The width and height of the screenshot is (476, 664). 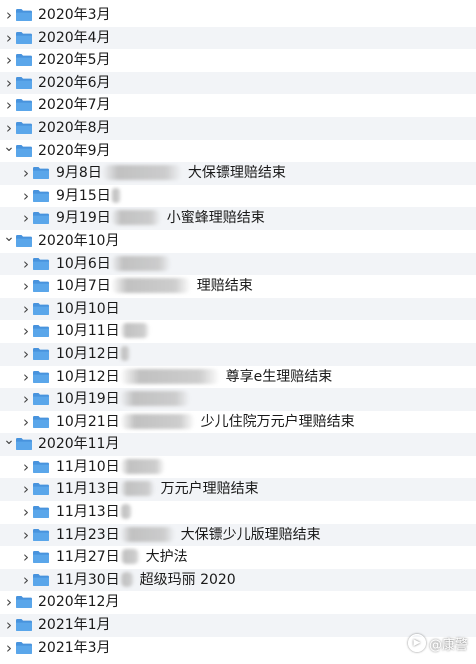 What do you see at coordinates (238, 196) in the screenshot?
I see `claim-folder-row: › 9月15日` at bounding box center [238, 196].